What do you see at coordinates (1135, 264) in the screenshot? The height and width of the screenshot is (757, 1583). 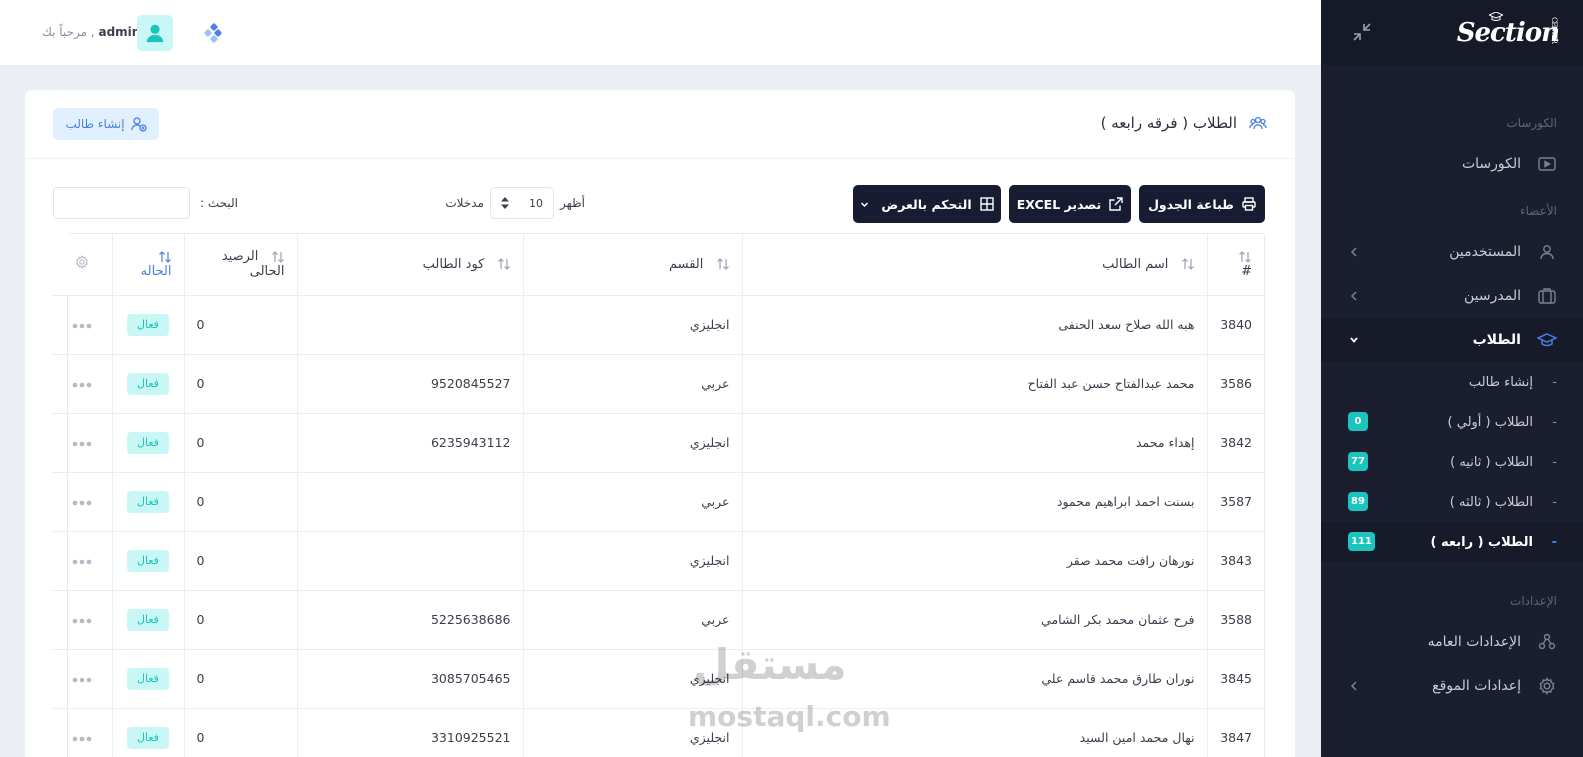 I see `column-header-label: اسم الطالب` at bounding box center [1135, 264].